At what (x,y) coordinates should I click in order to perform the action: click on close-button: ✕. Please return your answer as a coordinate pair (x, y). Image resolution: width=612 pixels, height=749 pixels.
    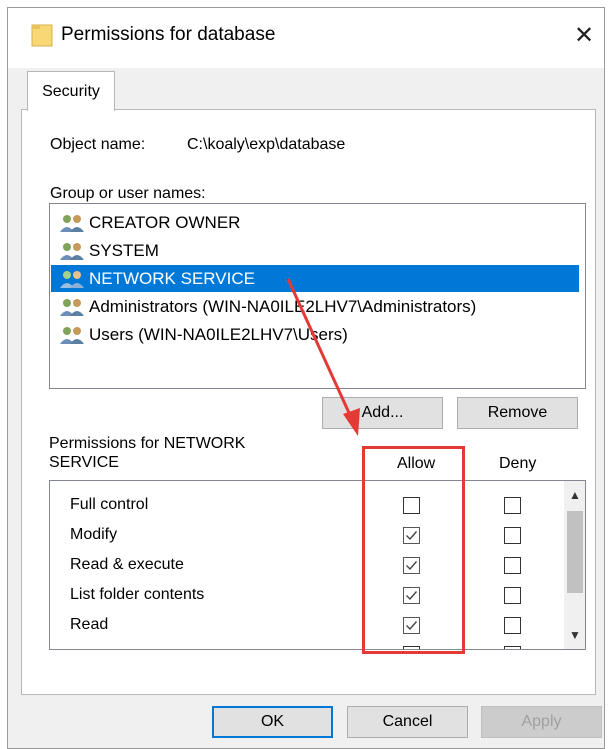
    Looking at the image, I should click on (584, 35).